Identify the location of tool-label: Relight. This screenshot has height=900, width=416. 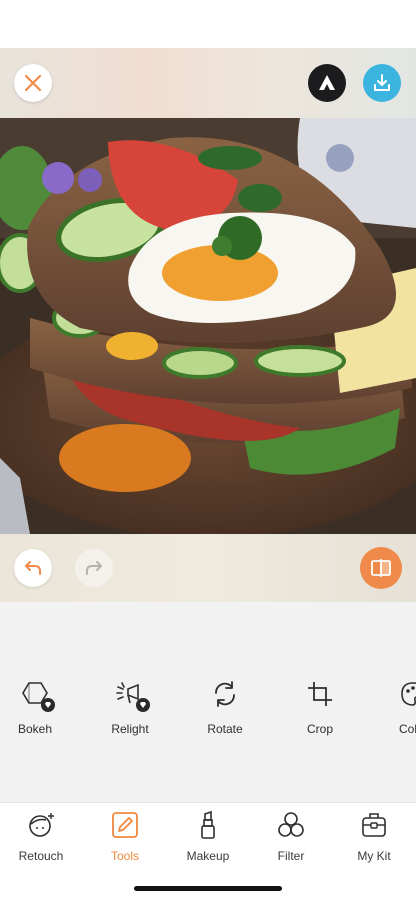
(130, 729).